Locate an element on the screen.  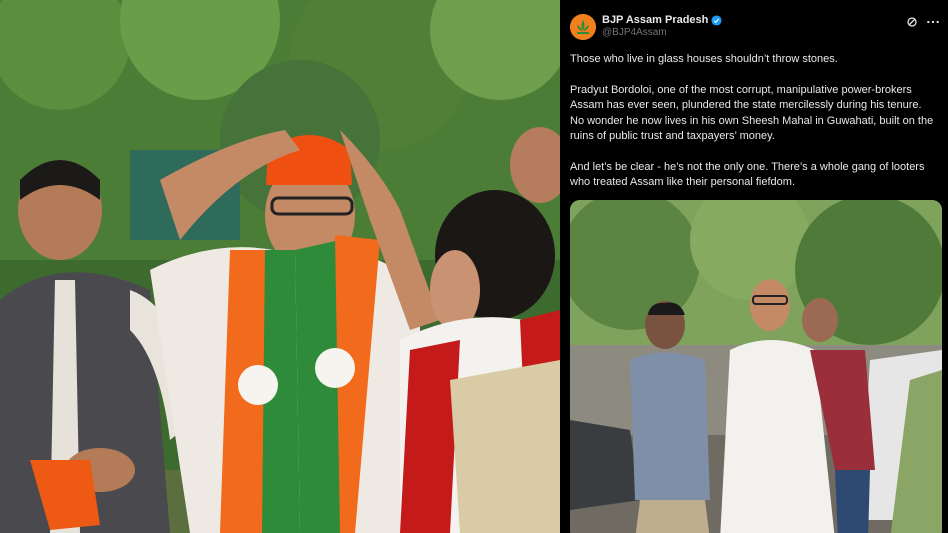
account-avatar is located at coordinates (583, 27).